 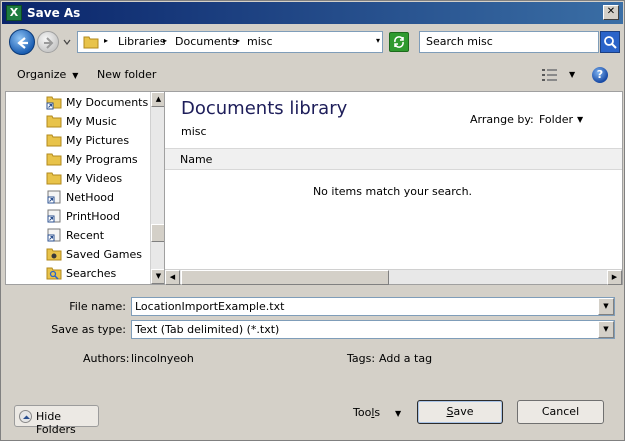 I want to click on address-bar: ▸ Libraries ▸ Documents ▸ misc ▾, so click(x=230, y=42).